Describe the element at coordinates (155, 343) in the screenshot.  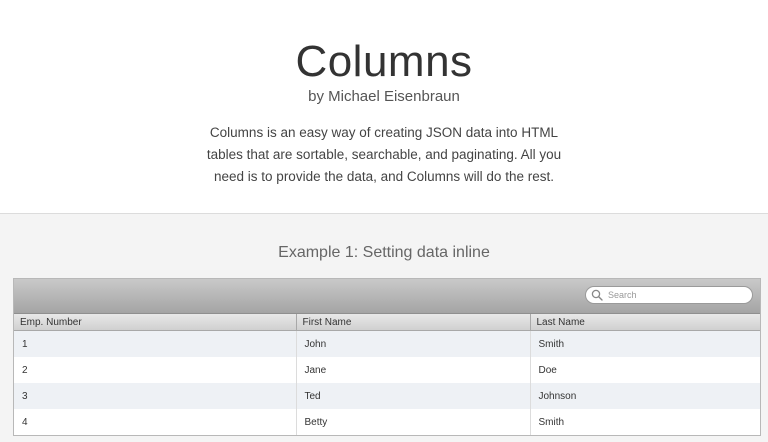
I see `cell-emp-number: 1` at that location.